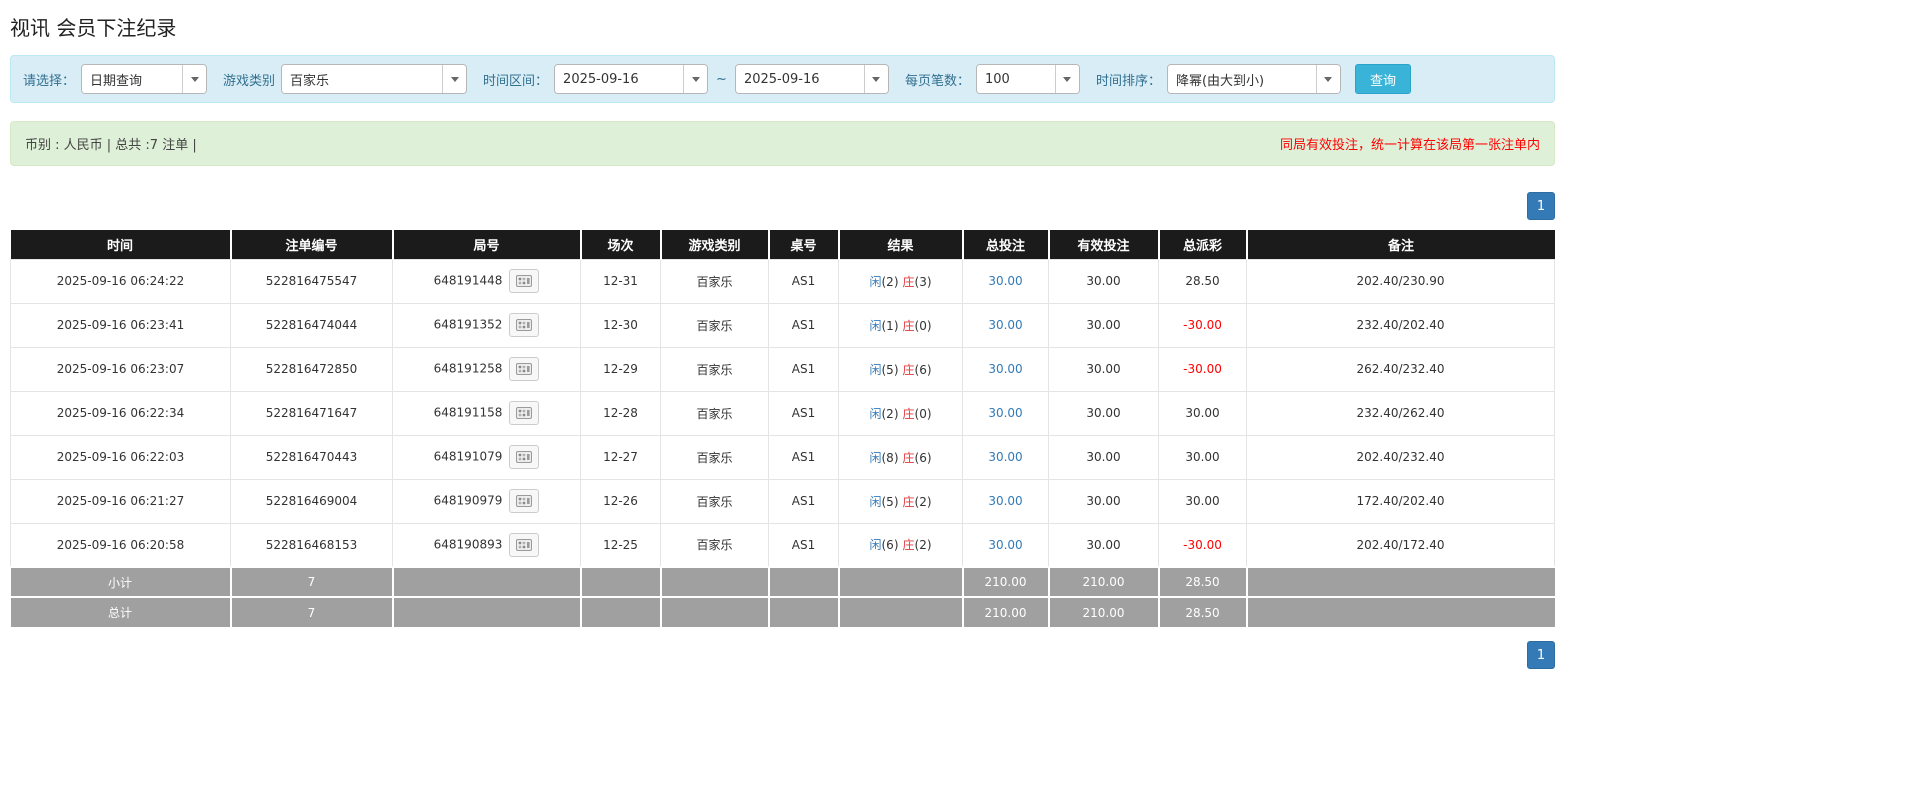 This screenshot has width=1919, height=805. I want to click on round-cell: 648190893, so click(486, 545).